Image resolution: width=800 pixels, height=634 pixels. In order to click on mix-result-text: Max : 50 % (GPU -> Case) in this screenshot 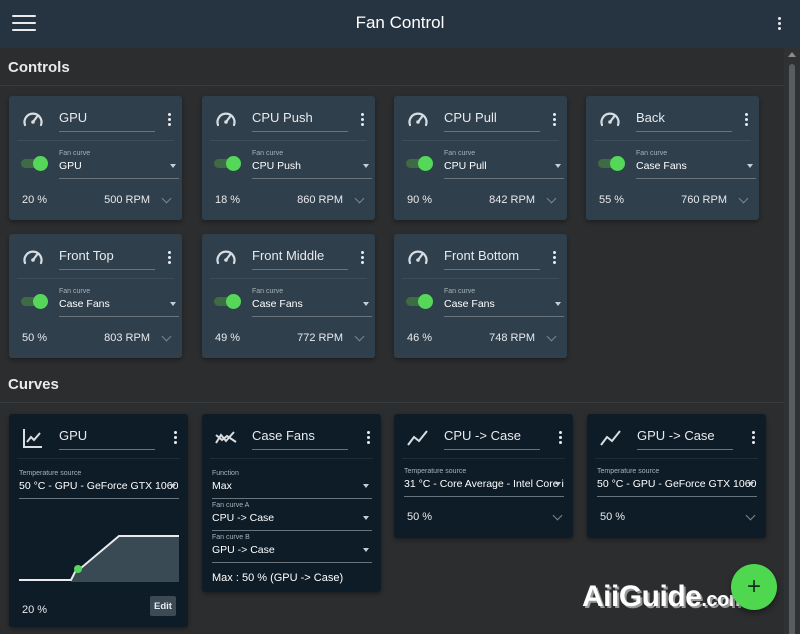, I will do `click(278, 578)`.